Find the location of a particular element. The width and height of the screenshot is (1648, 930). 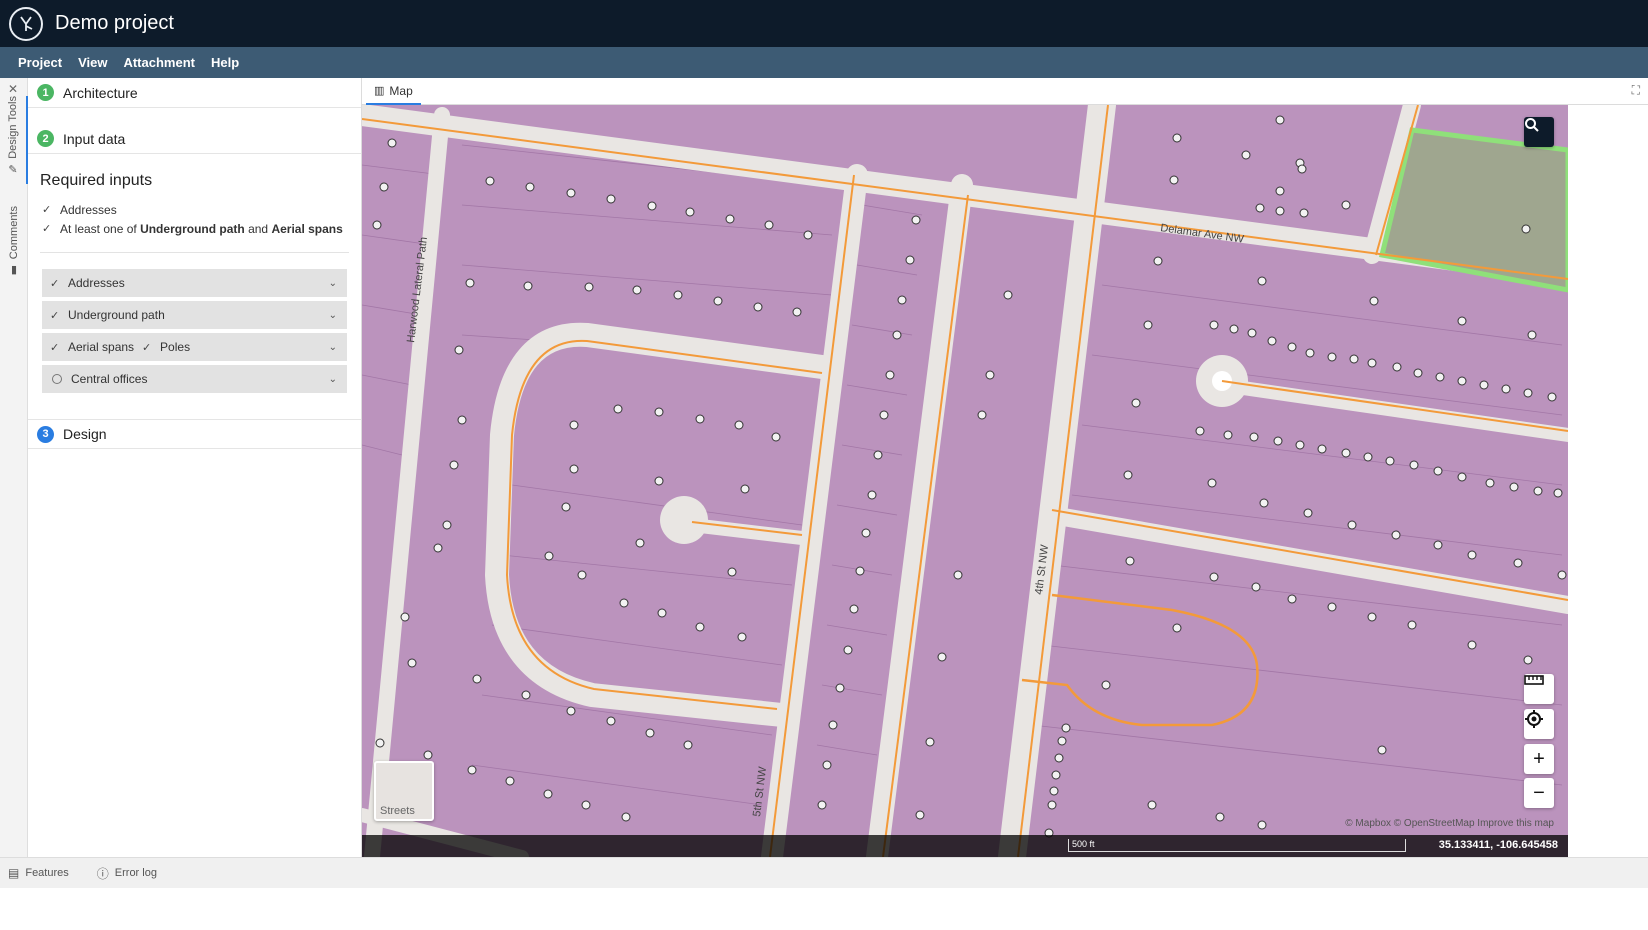

table-icon: ▤ is located at coordinates (14, 873).